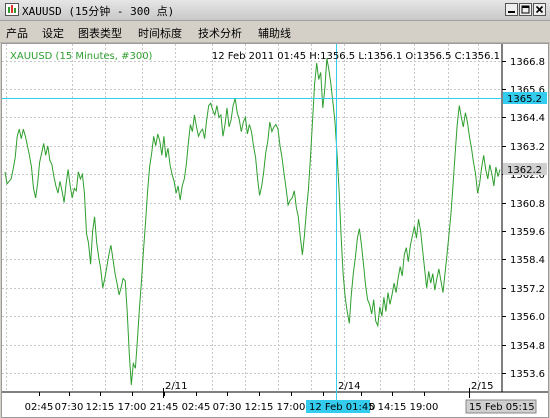 The height and width of the screenshot is (418, 550). I want to click on menu-guide-lines: 辅助线, so click(274, 33).